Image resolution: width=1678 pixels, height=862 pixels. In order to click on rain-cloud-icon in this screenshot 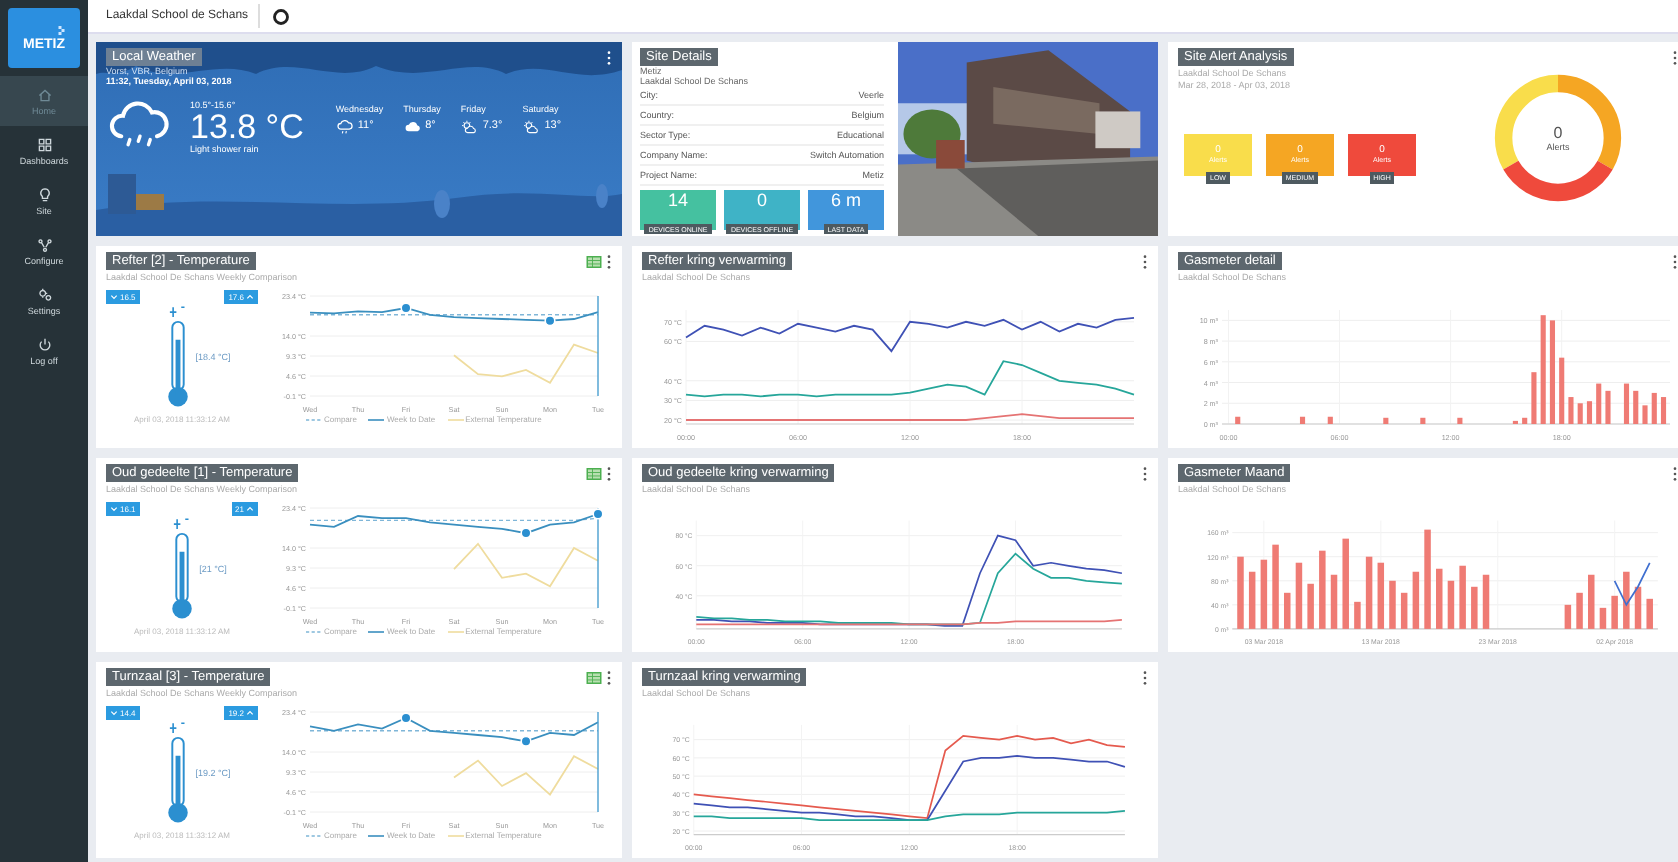, I will do `click(344, 126)`.